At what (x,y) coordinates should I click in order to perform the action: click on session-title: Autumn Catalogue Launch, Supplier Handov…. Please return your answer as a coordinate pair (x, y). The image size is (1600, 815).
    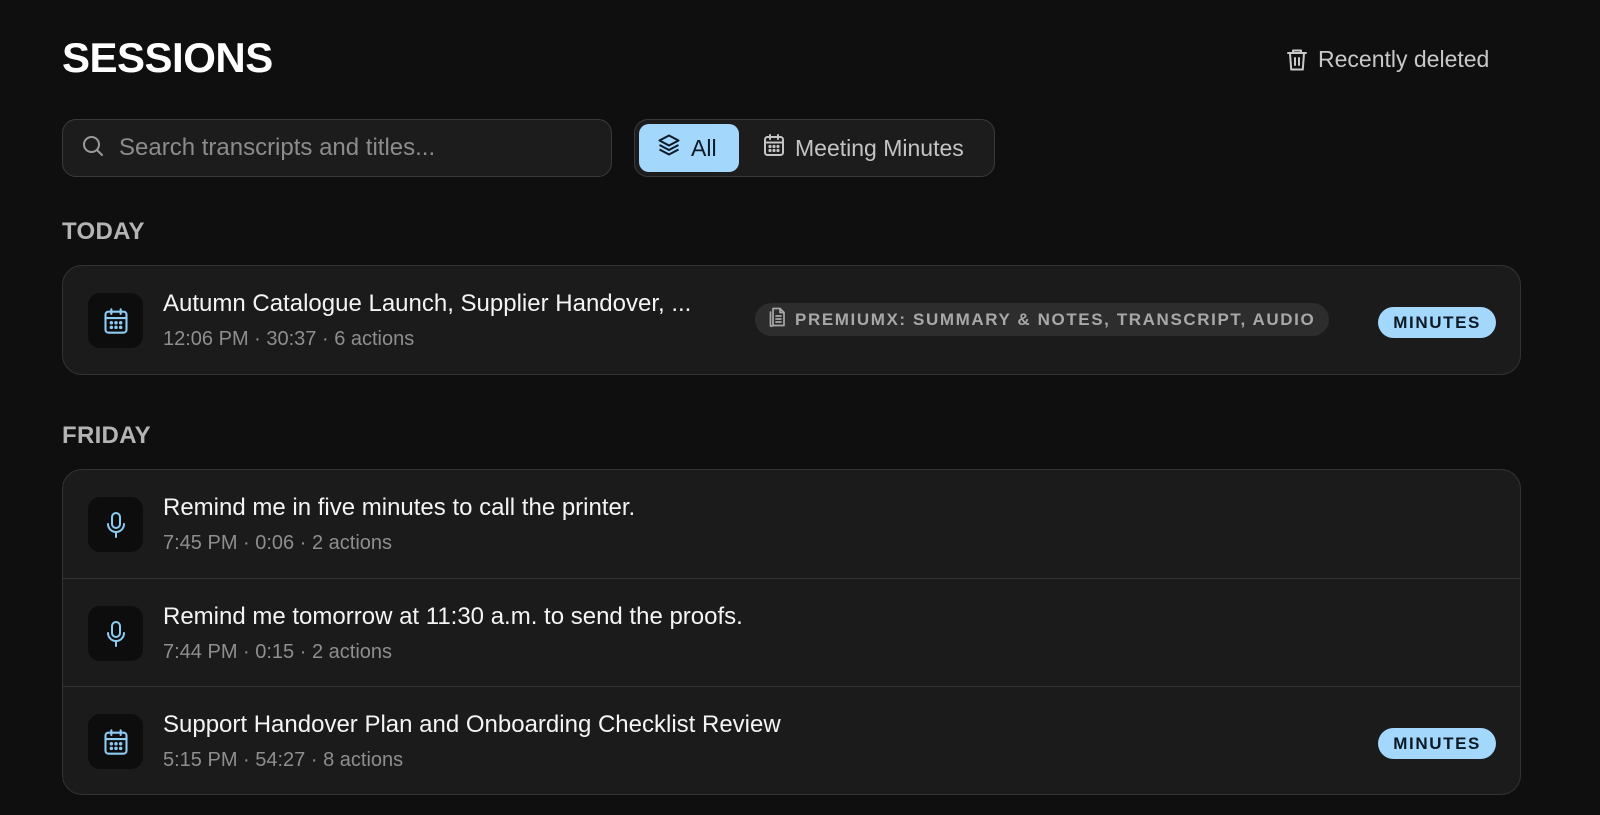
    Looking at the image, I should click on (427, 303).